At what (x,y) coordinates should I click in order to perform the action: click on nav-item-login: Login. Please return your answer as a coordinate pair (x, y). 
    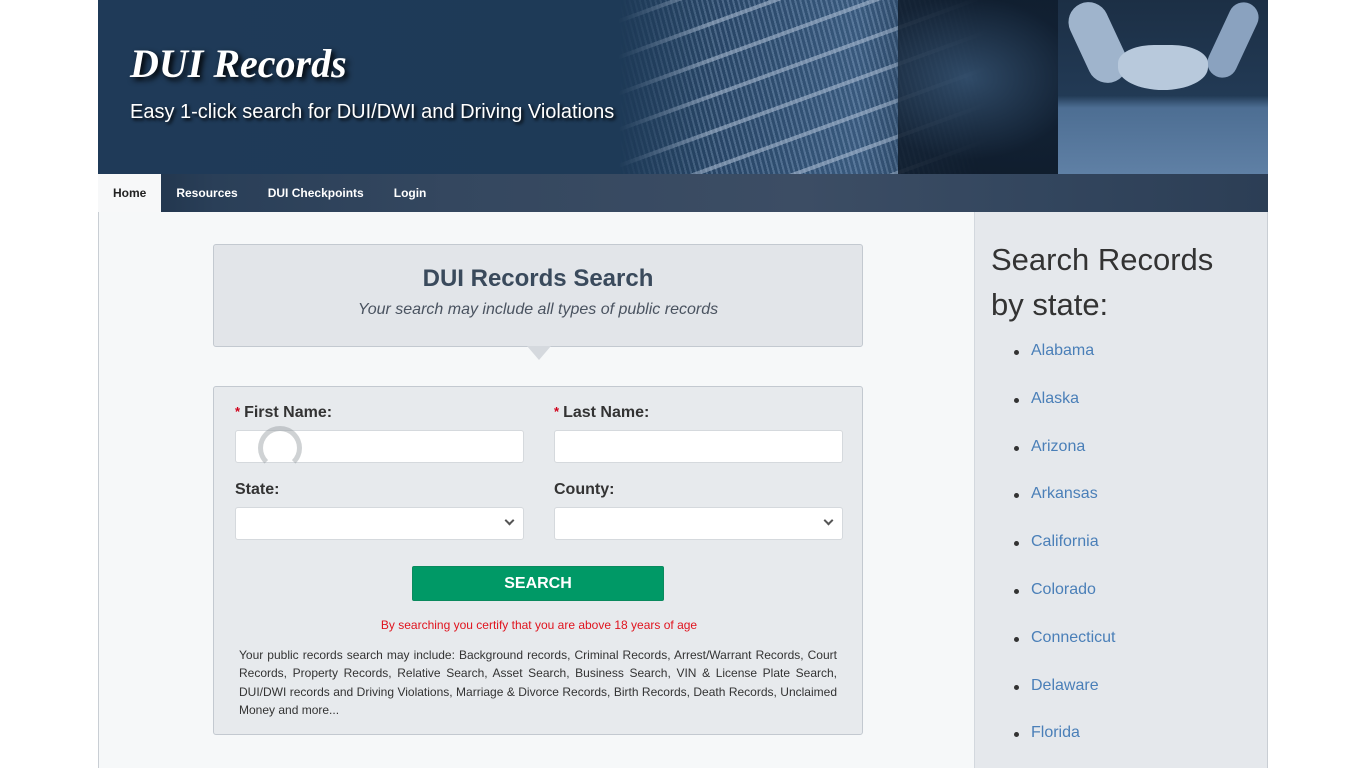
    Looking at the image, I should click on (410, 193).